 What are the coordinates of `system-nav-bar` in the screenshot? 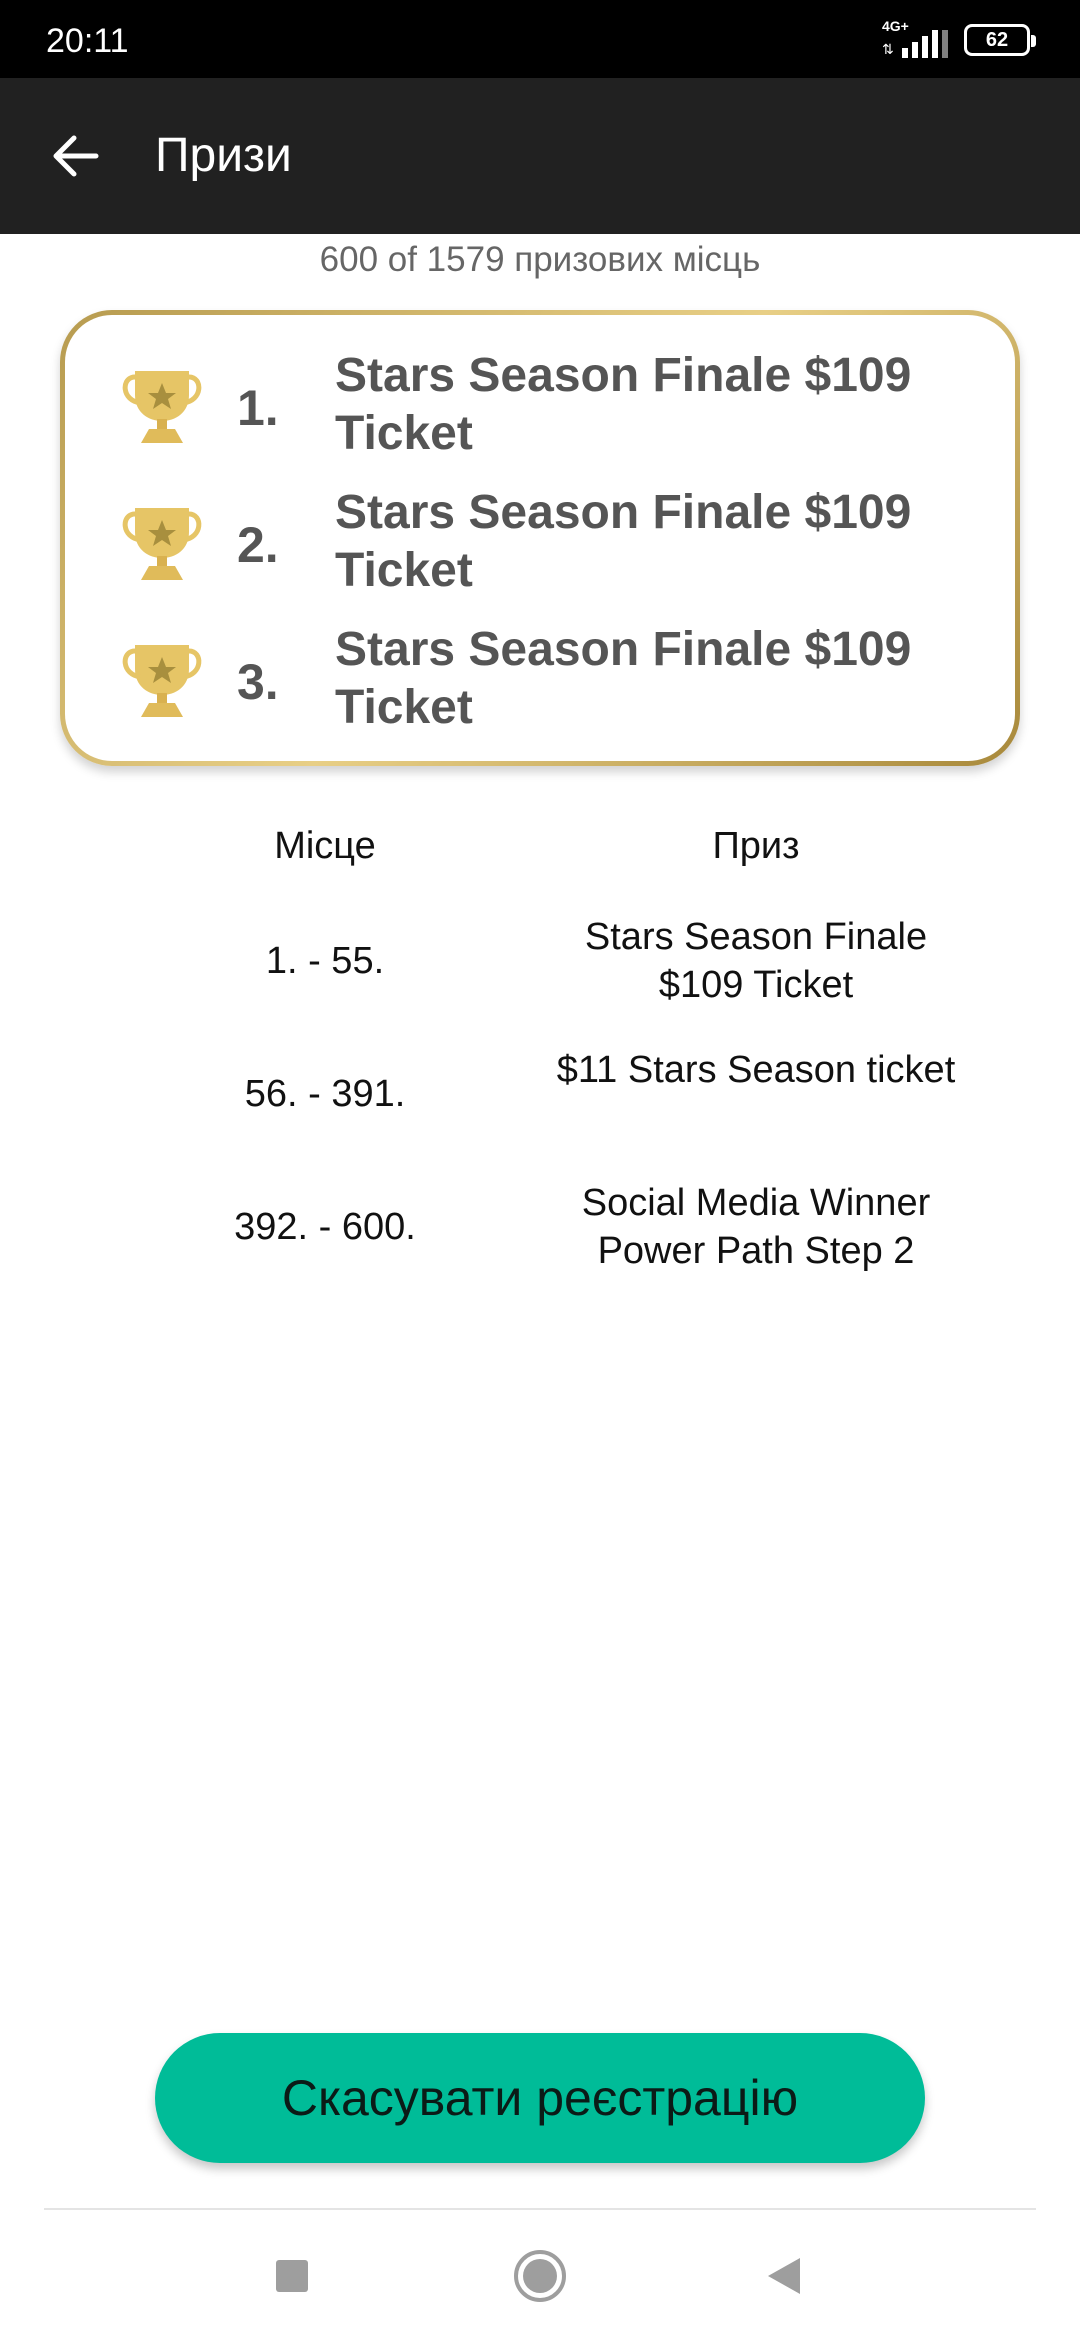 It's located at (540, 2275).